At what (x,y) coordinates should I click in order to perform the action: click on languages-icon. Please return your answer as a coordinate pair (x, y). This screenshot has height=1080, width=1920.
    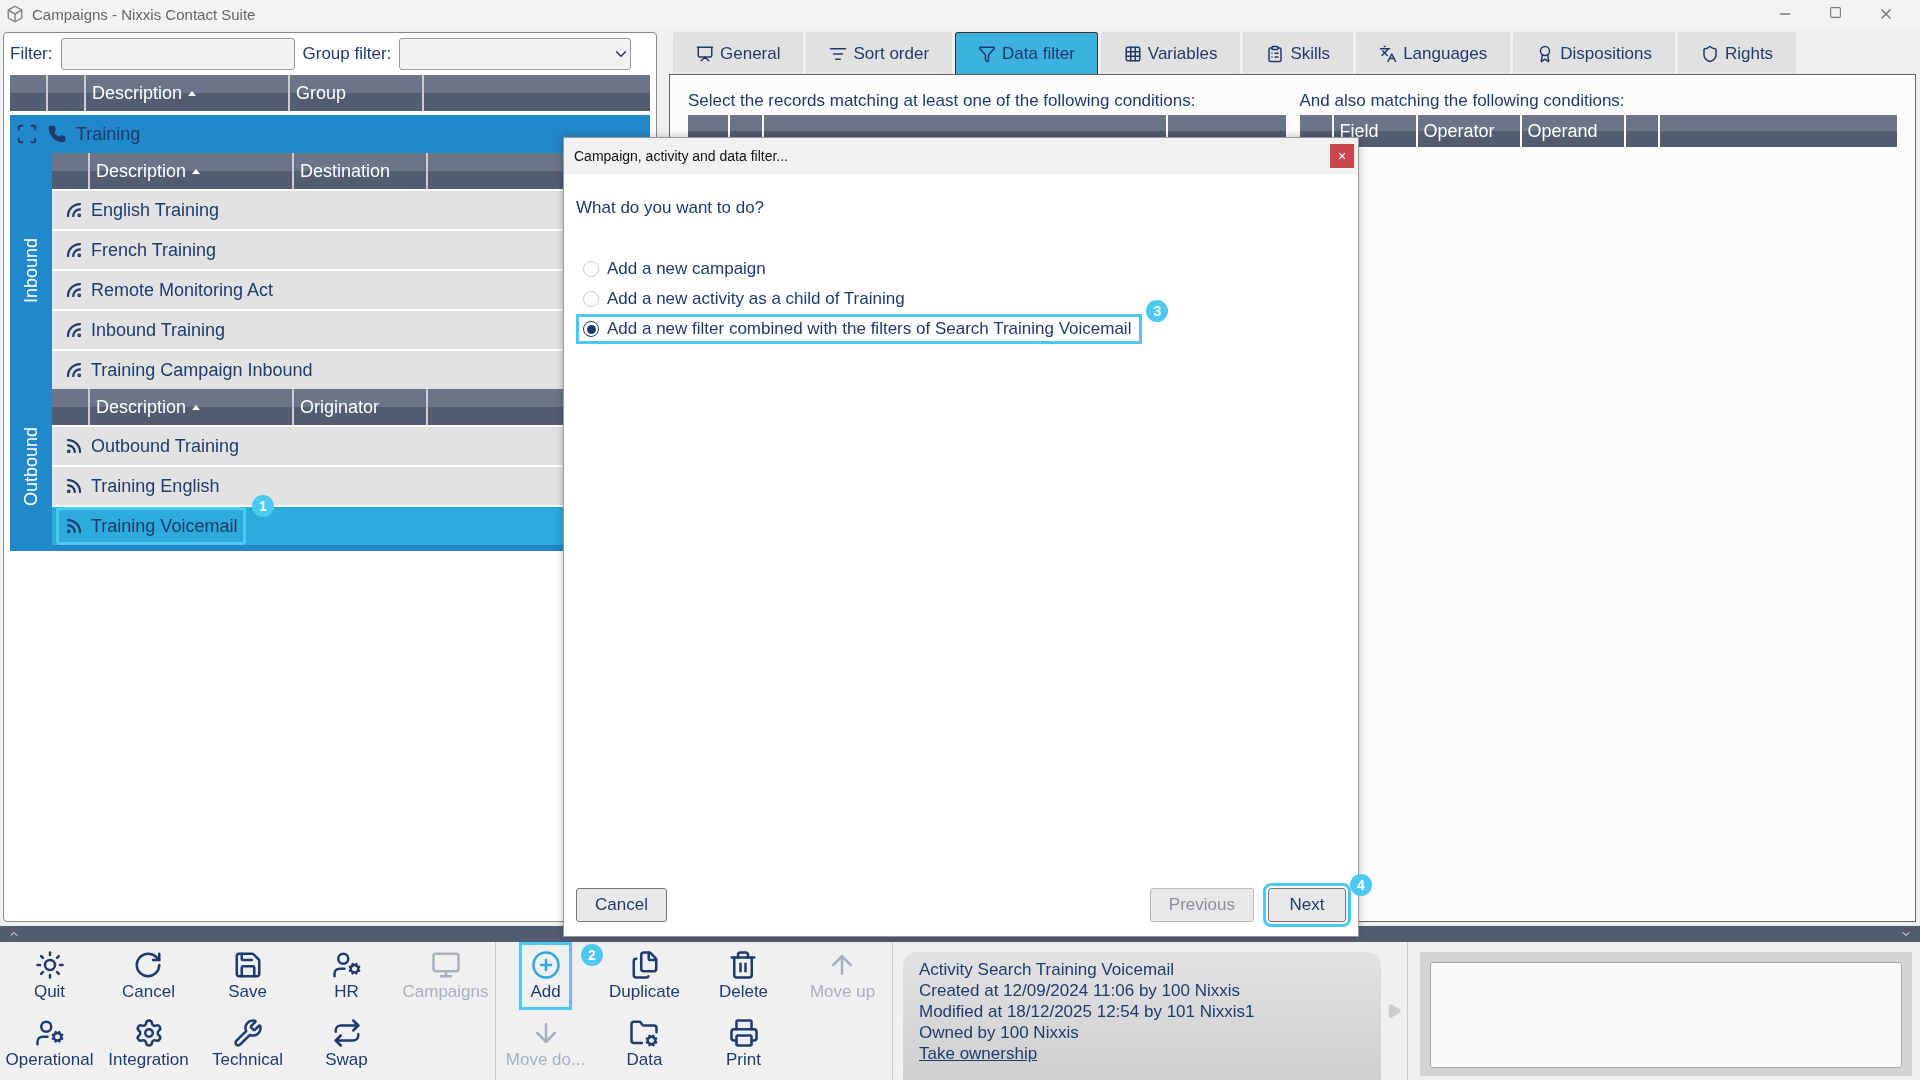
    Looking at the image, I should click on (1388, 53).